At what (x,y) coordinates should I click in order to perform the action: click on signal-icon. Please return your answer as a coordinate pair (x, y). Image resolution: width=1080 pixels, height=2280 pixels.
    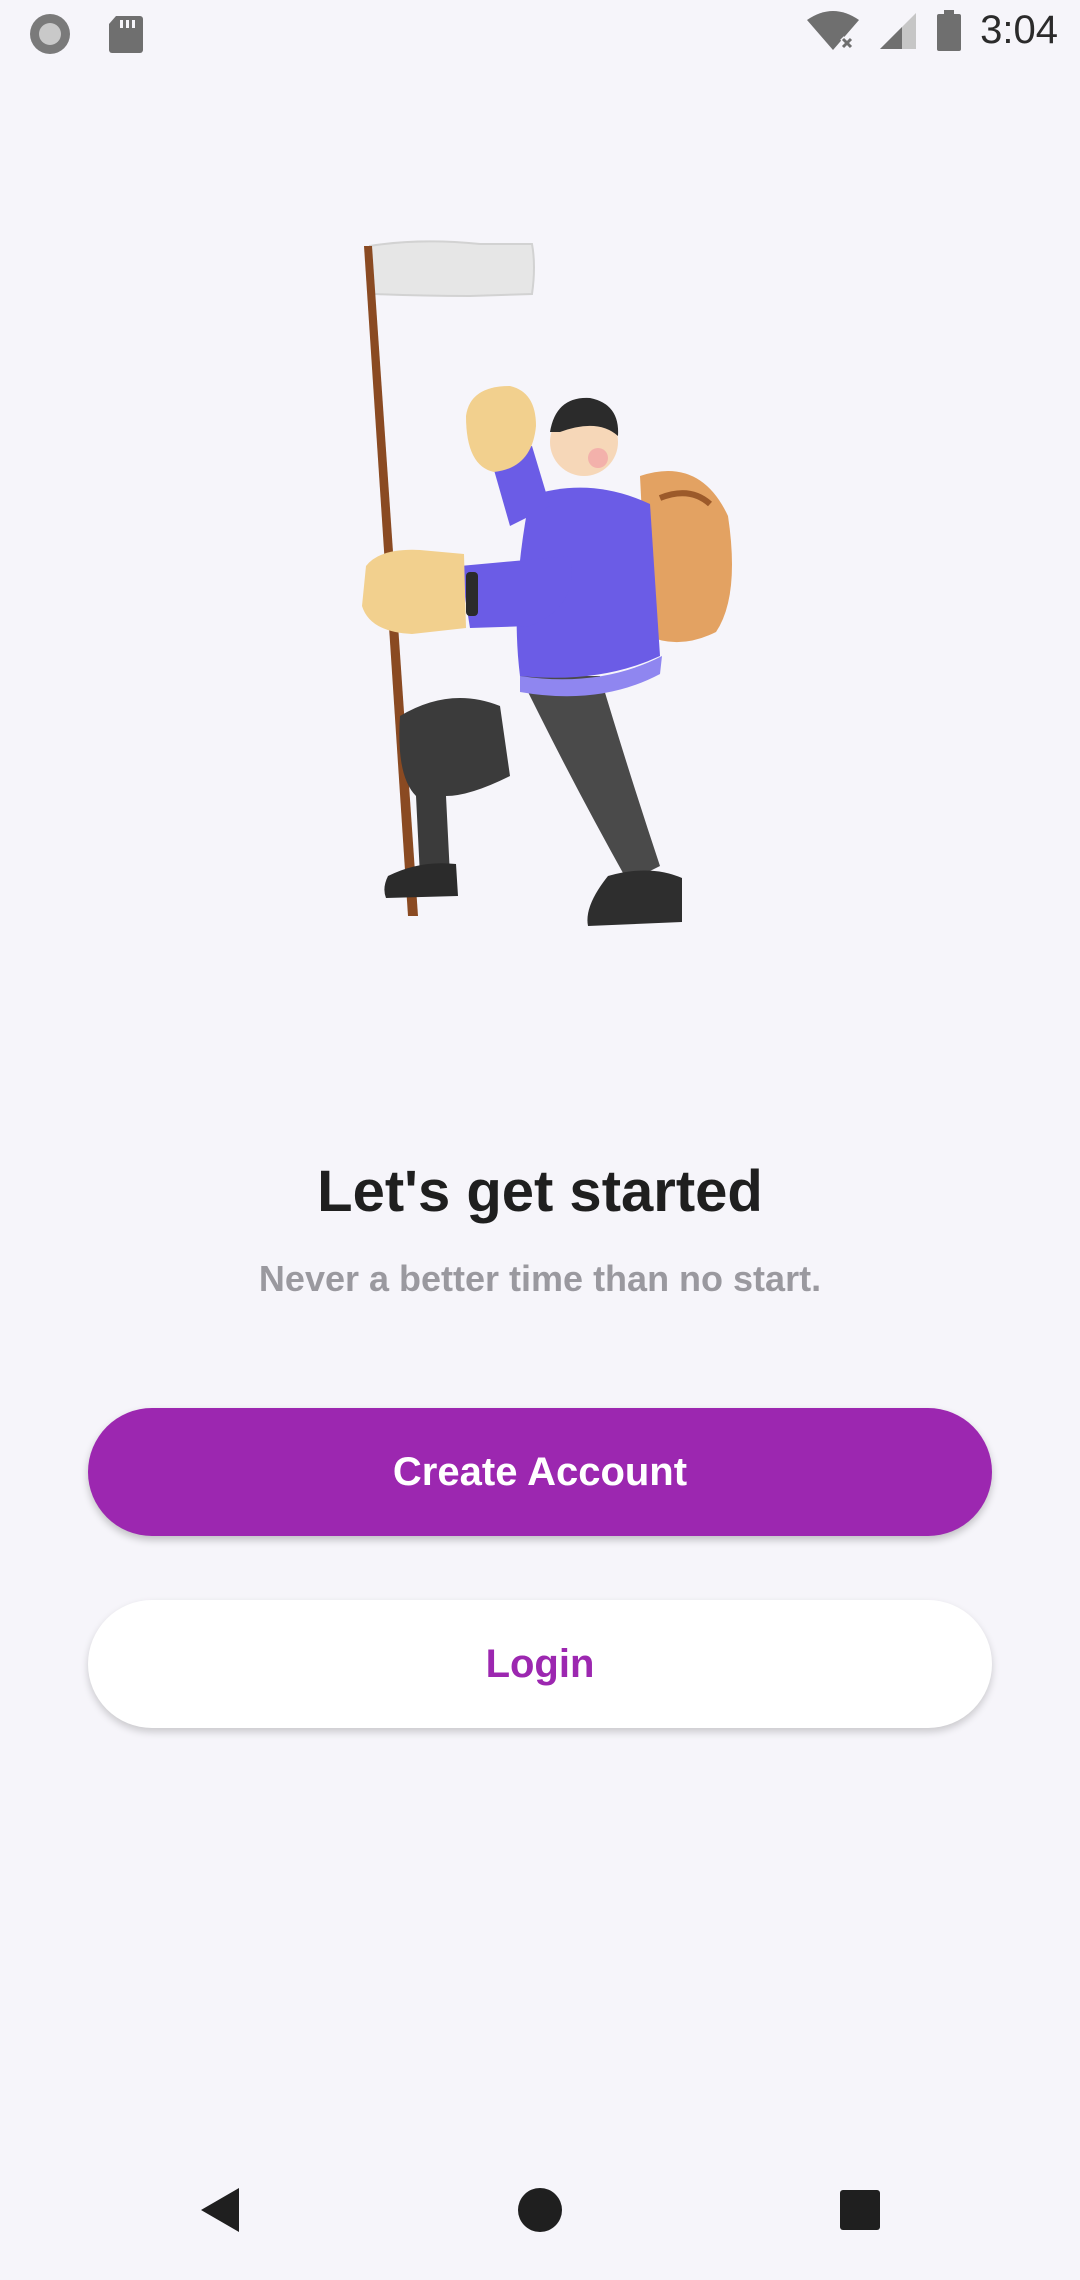
    Looking at the image, I should click on (898, 30).